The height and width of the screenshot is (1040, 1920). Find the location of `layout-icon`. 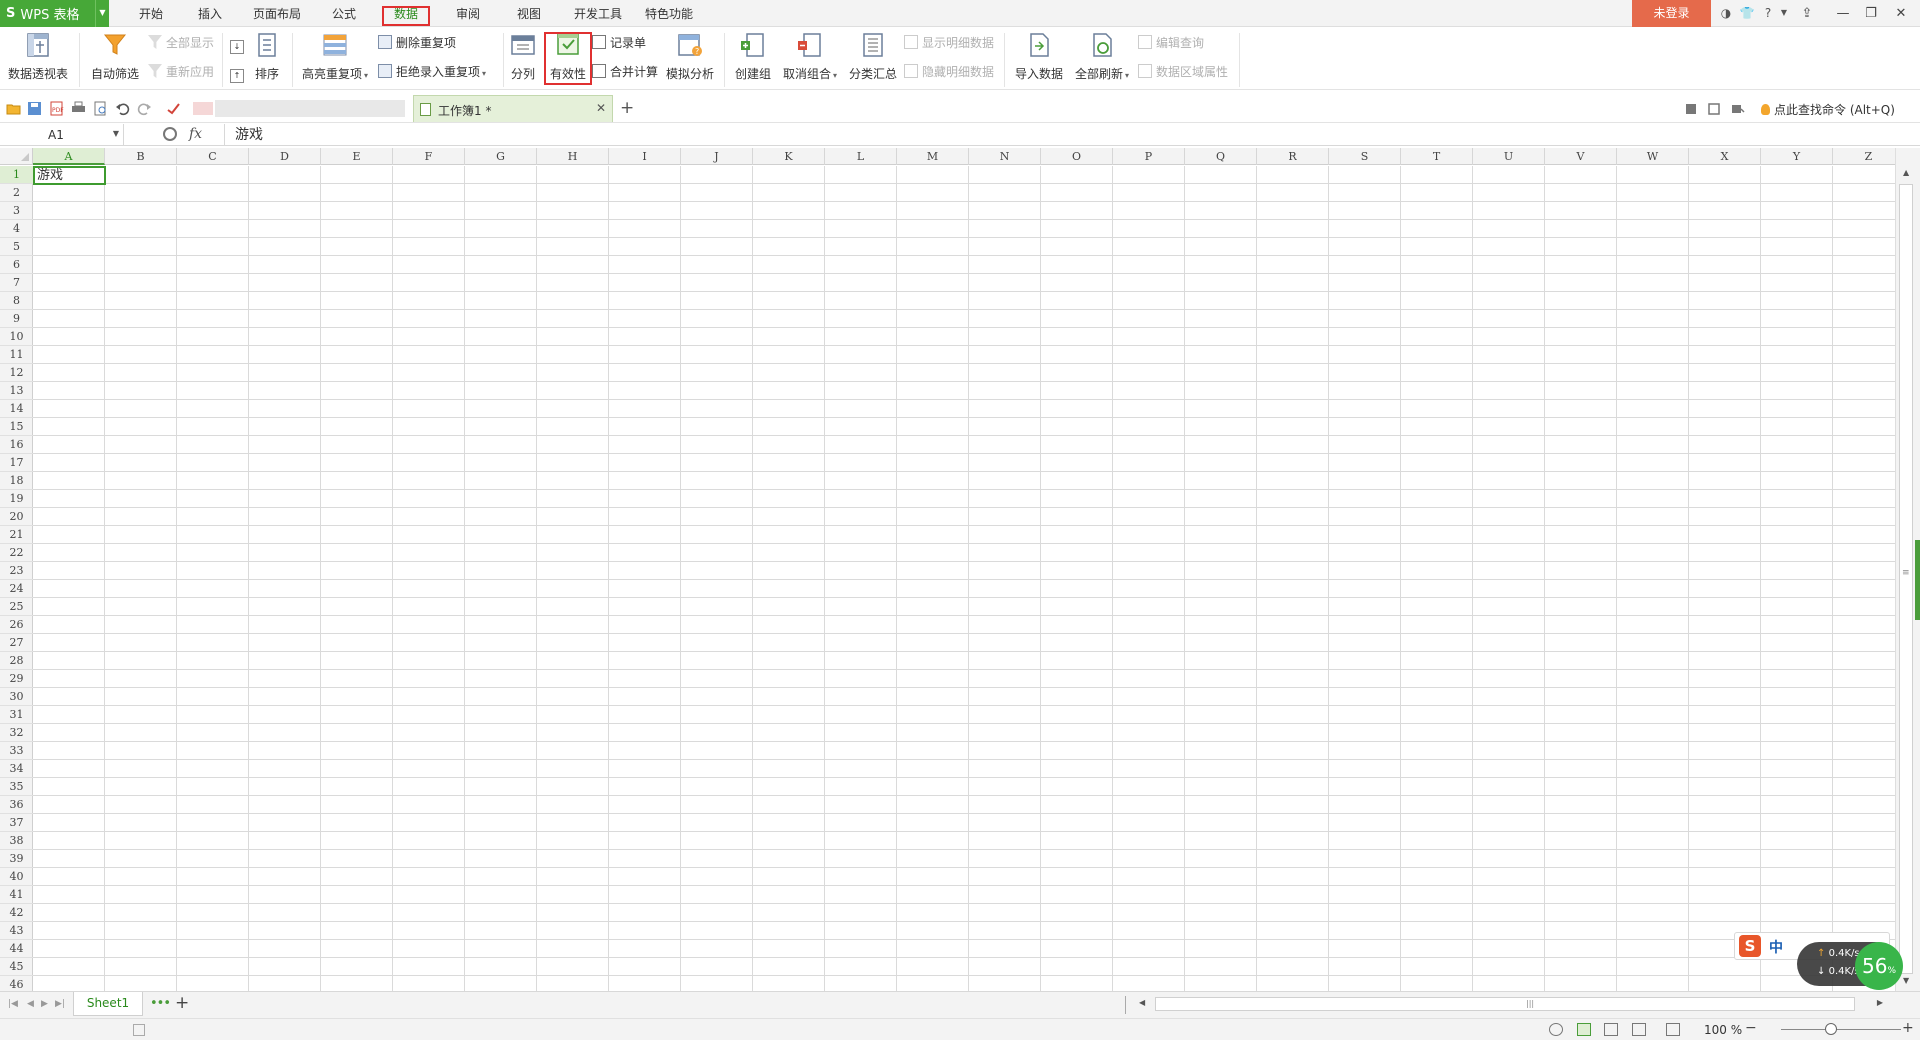

layout-icon is located at coordinates (1691, 109).